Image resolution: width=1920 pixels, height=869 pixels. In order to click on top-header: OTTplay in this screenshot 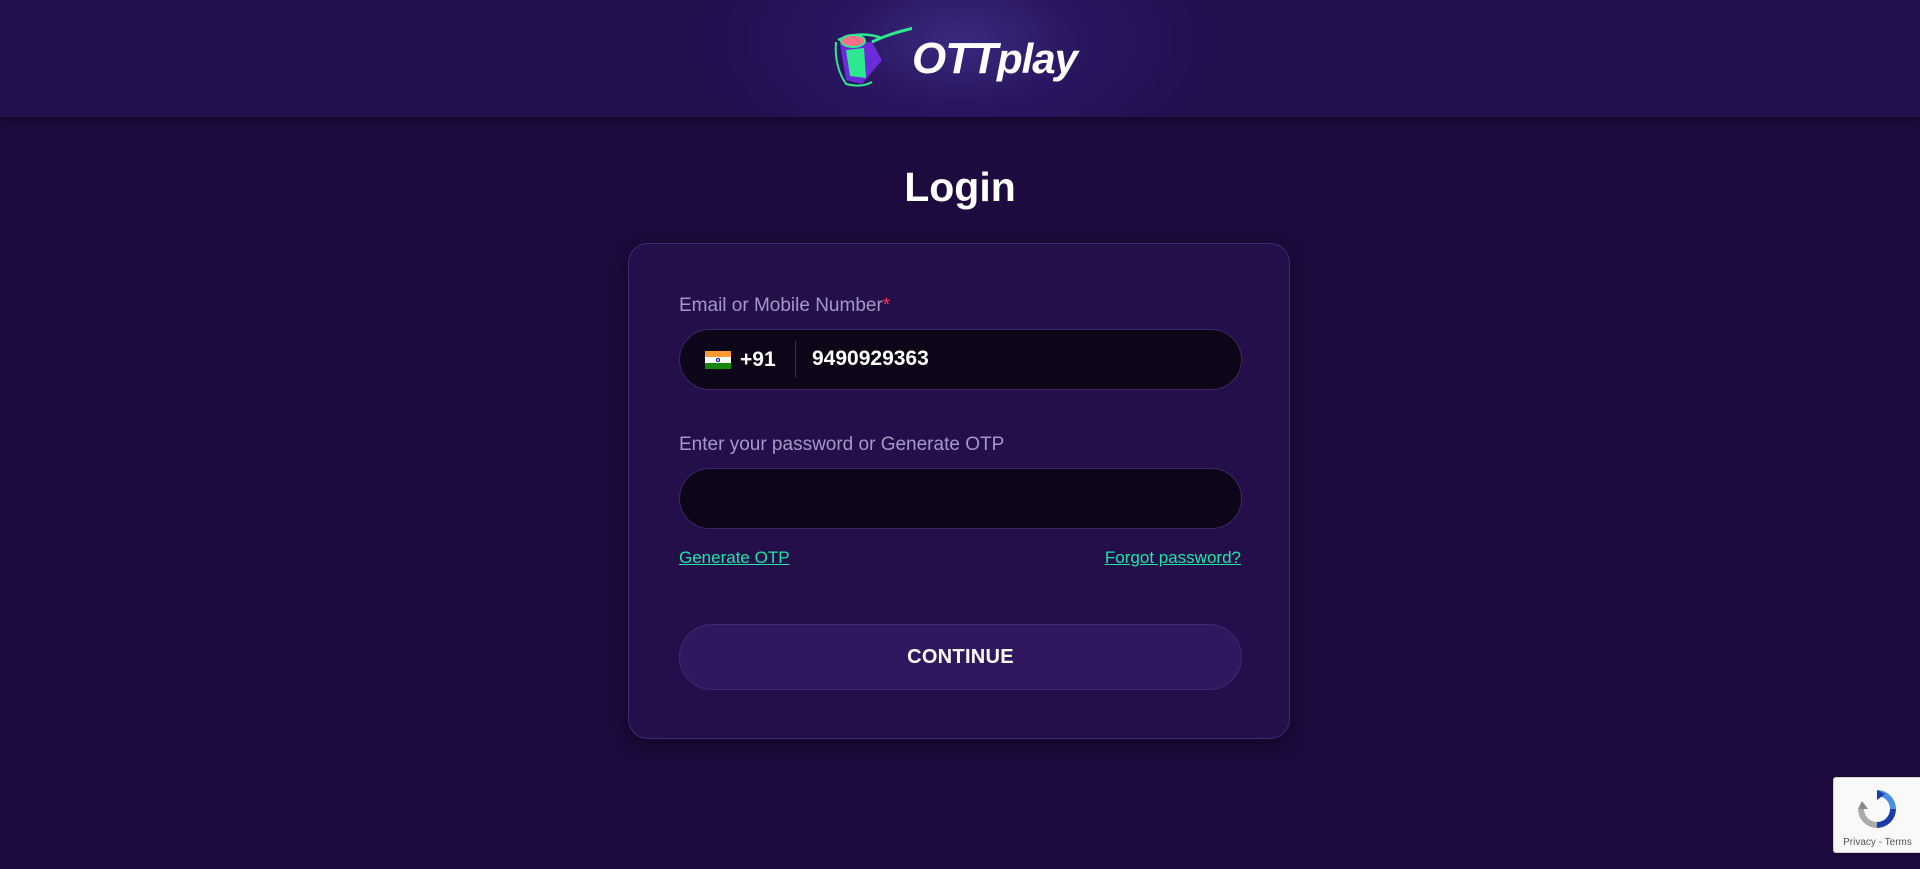, I will do `click(960, 58)`.